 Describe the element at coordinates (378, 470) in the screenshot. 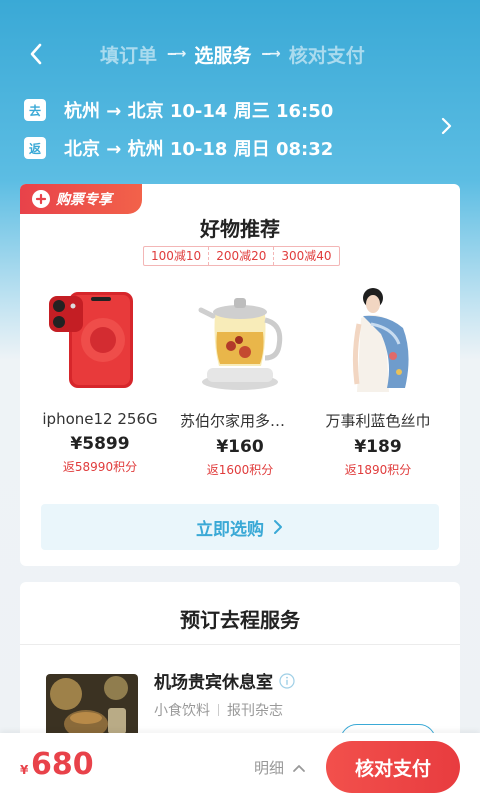

I see `product-points: 返1890积分` at that location.